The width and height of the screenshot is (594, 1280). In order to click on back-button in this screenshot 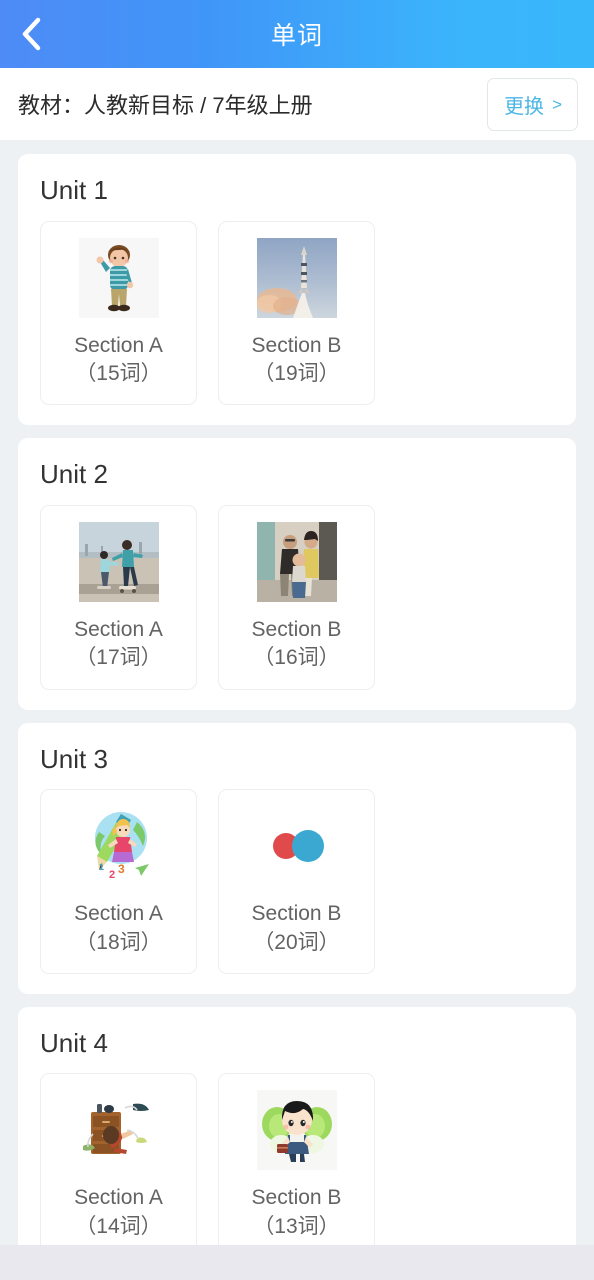, I will do `click(31, 34)`.